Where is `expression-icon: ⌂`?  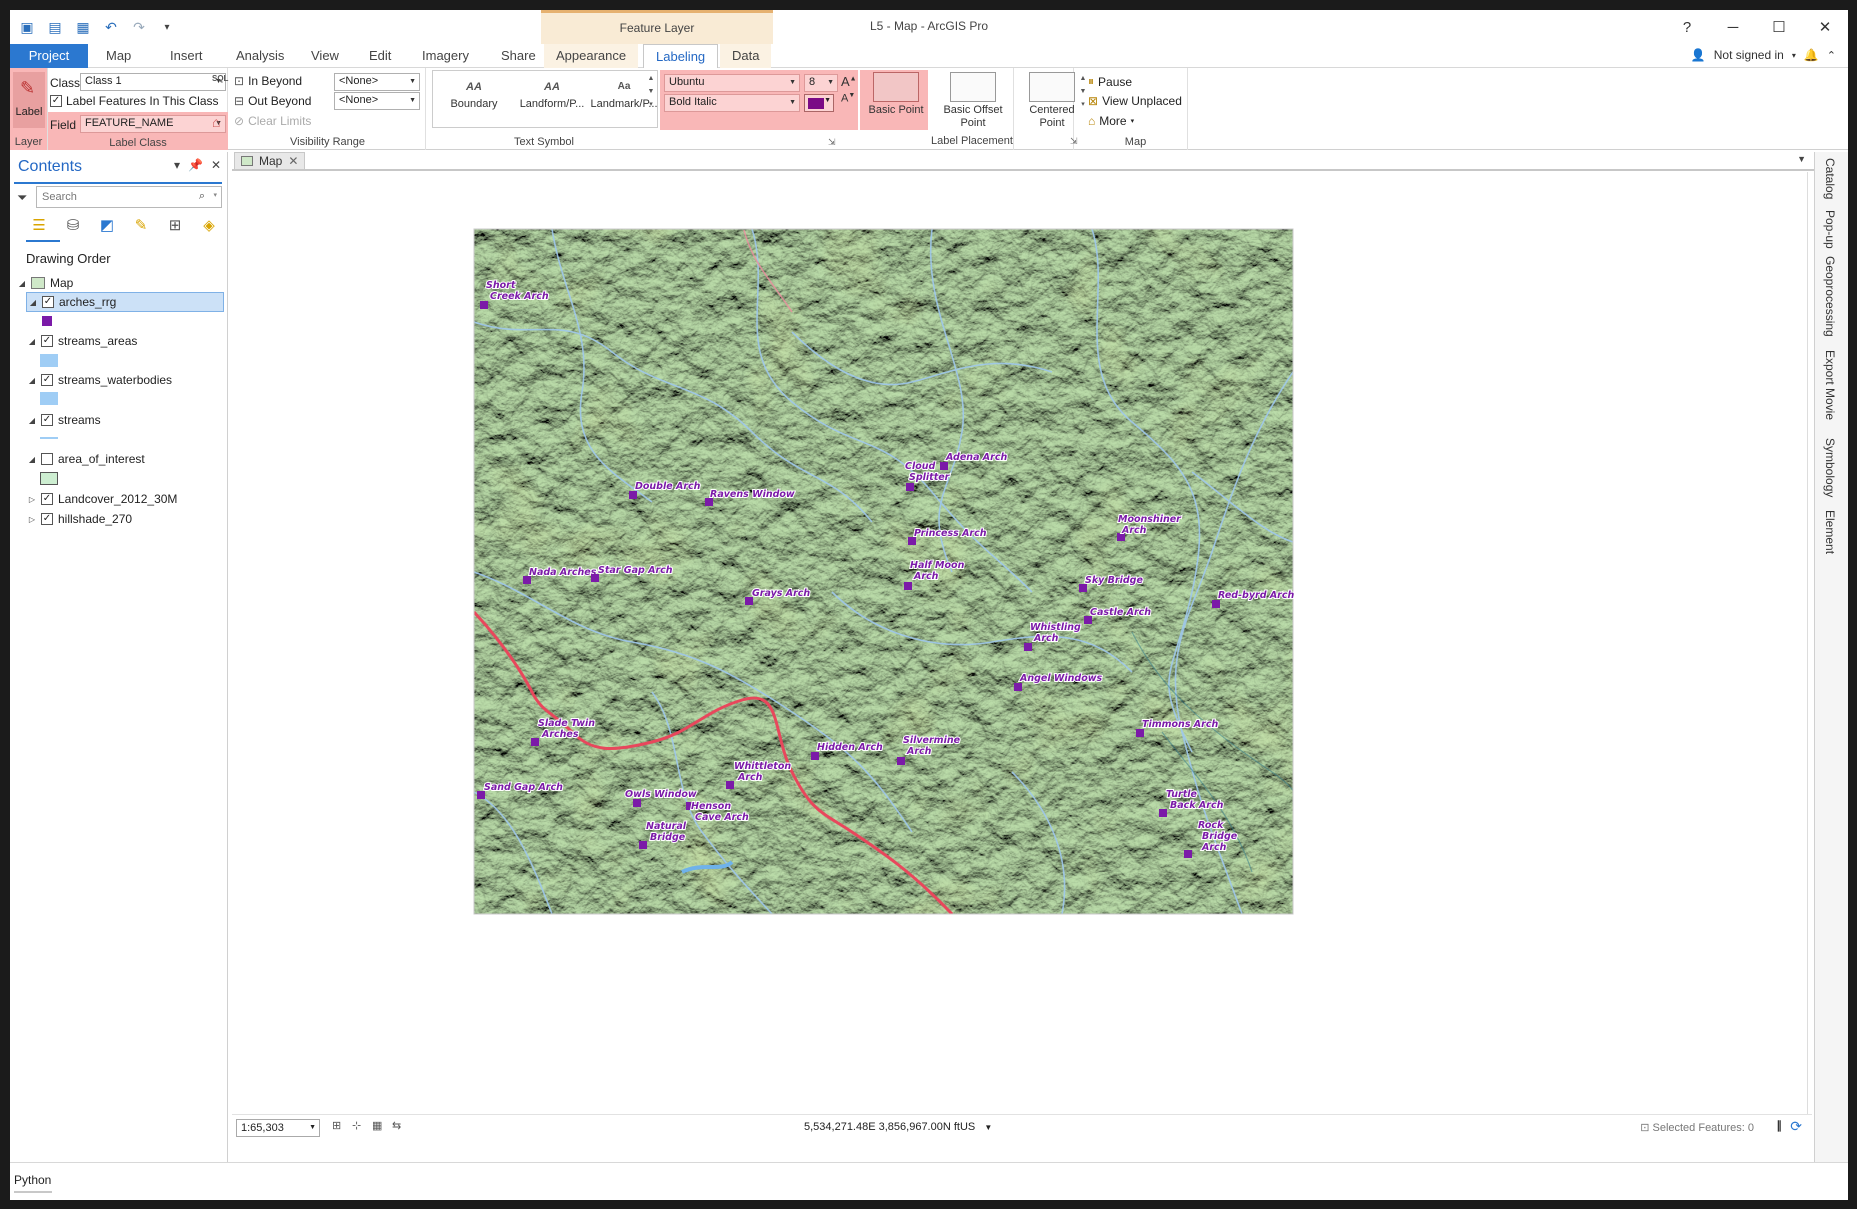 expression-icon: ⌂ is located at coordinates (216, 122).